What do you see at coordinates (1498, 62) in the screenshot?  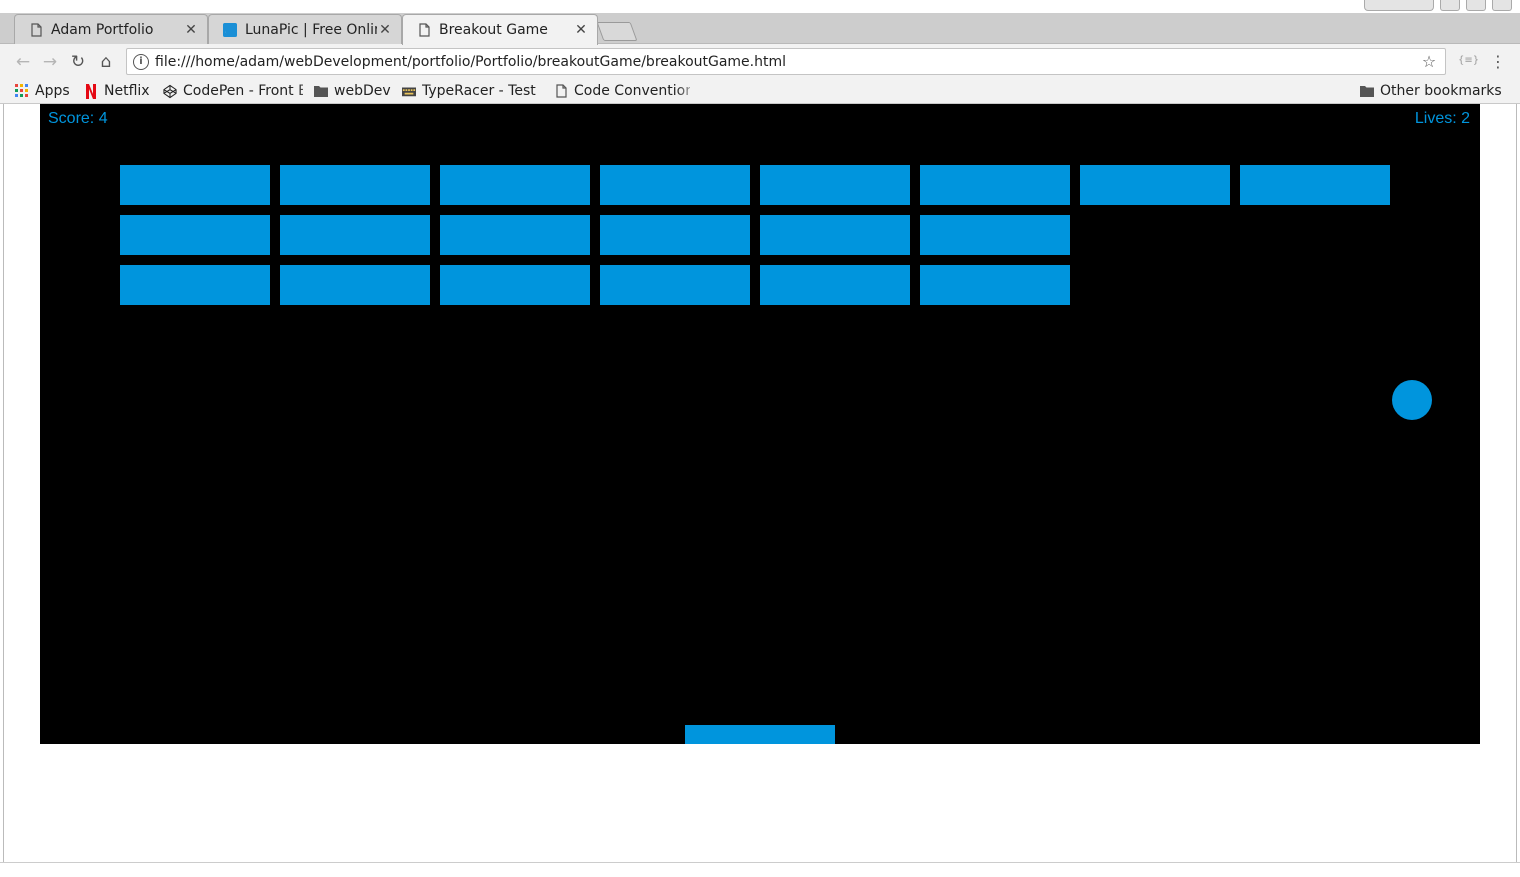 I see `menu-icon: ⋮` at bounding box center [1498, 62].